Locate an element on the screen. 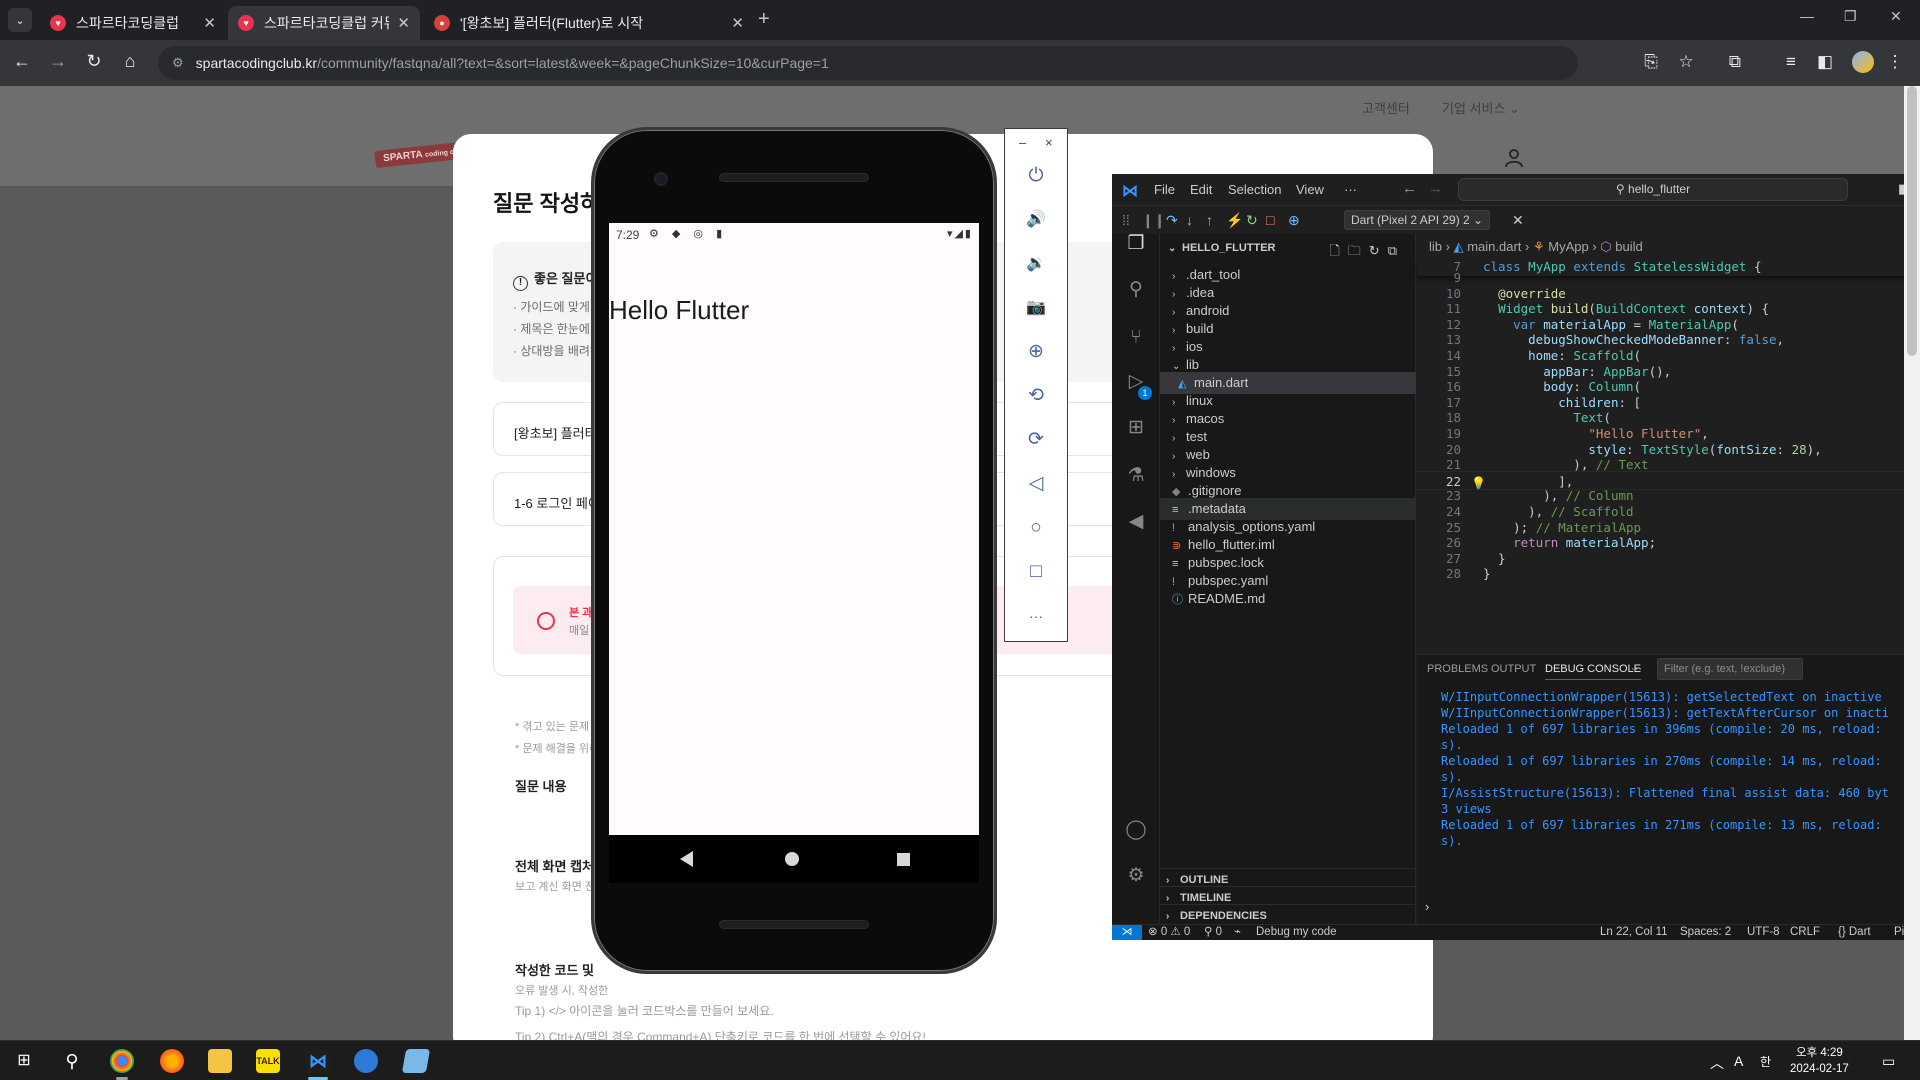  chrome-menu-icon: ⋮ is located at coordinates (1895, 62).